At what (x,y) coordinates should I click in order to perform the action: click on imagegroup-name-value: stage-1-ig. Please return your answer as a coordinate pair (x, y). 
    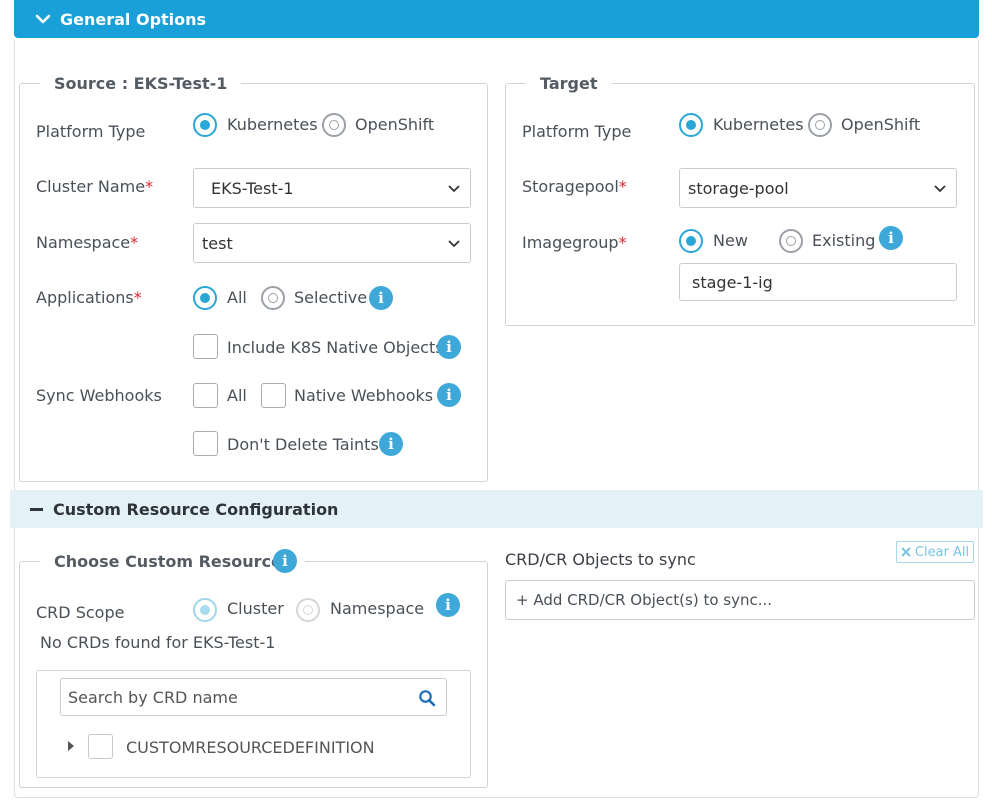
    Looking at the image, I should click on (732, 282).